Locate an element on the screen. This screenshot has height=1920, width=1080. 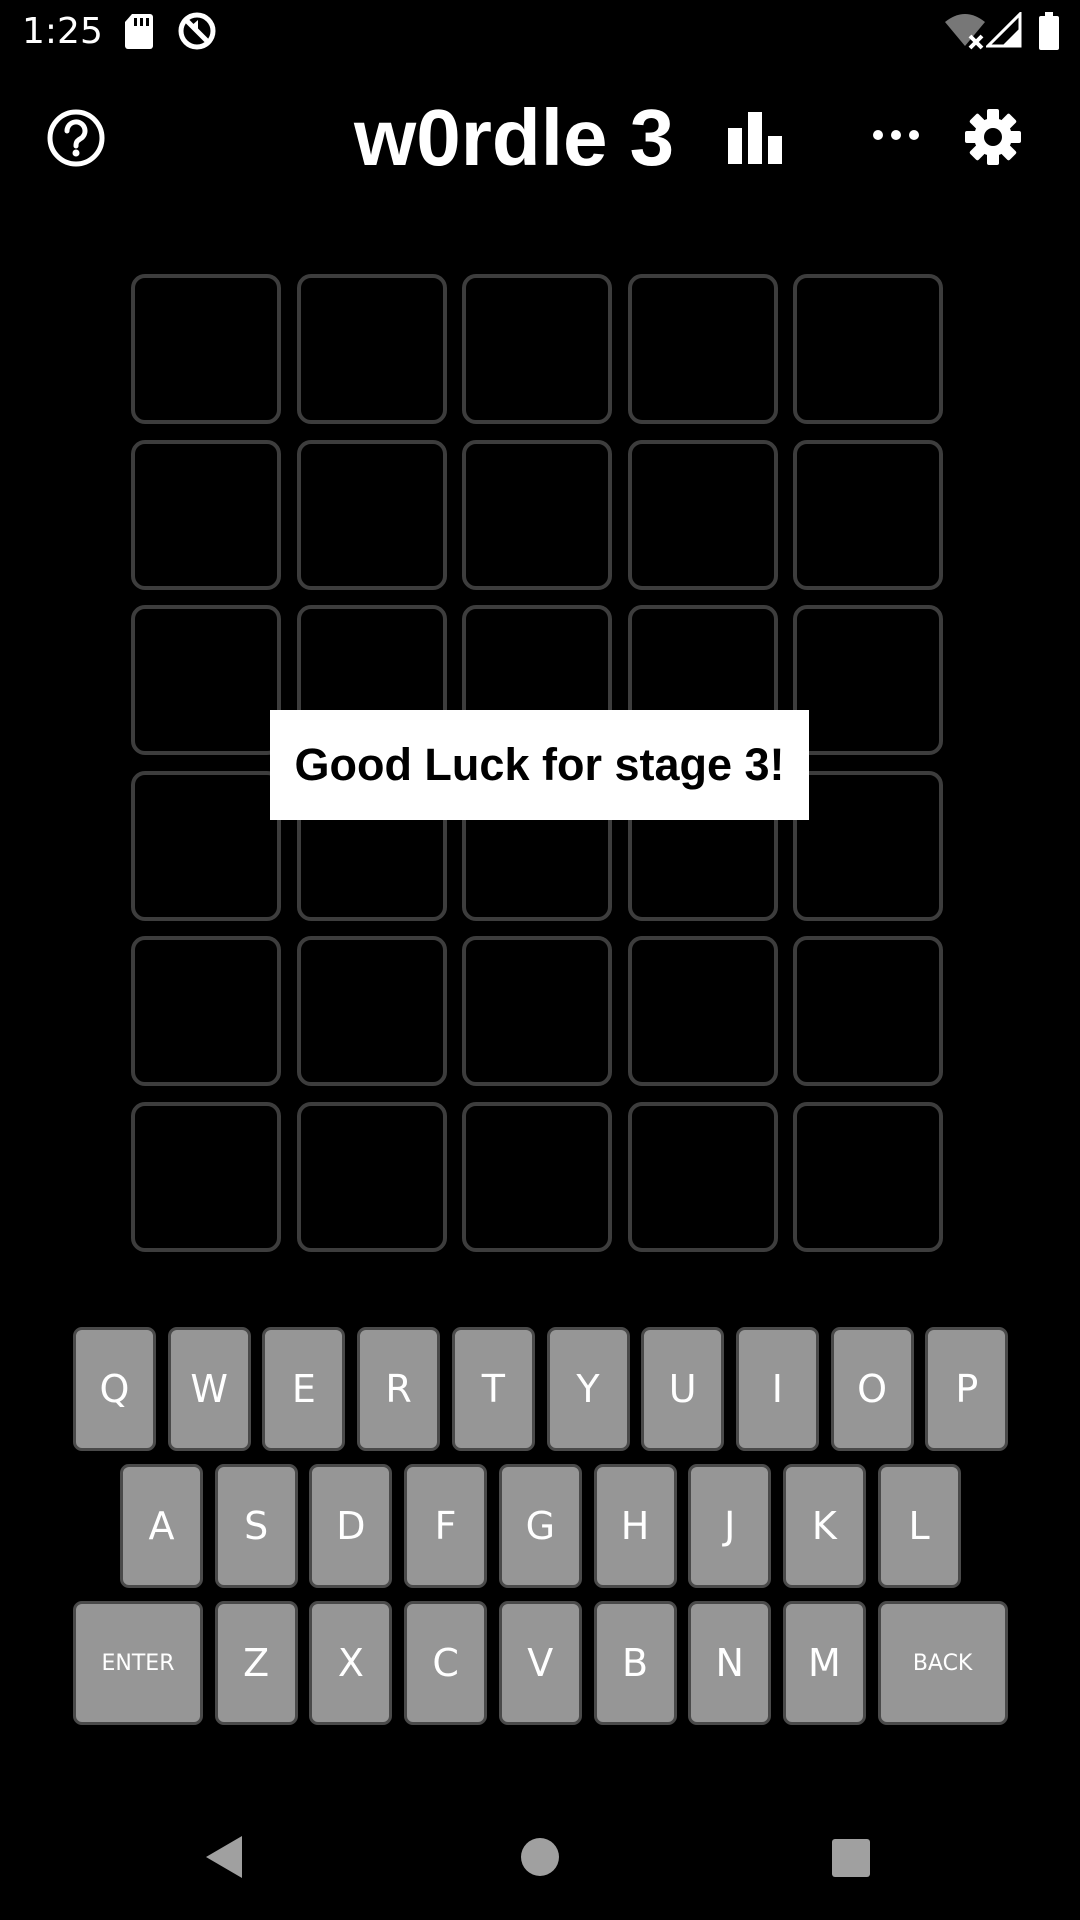
recents-square-icon is located at coordinates (851, 1860).